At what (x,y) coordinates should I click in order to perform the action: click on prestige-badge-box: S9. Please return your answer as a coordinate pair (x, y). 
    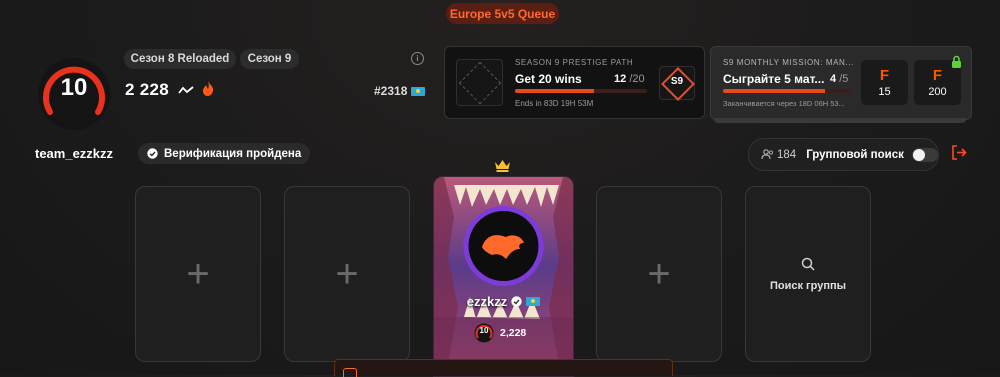
    Looking at the image, I should click on (677, 83).